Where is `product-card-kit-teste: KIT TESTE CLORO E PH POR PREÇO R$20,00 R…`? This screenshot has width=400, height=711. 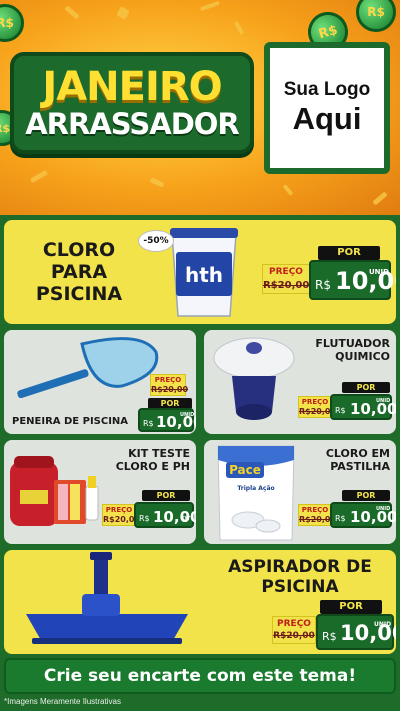
product-card-kit-teste: KIT TESTE CLORO E PH POR PREÇO R$20,00 R… is located at coordinates (100, 492).